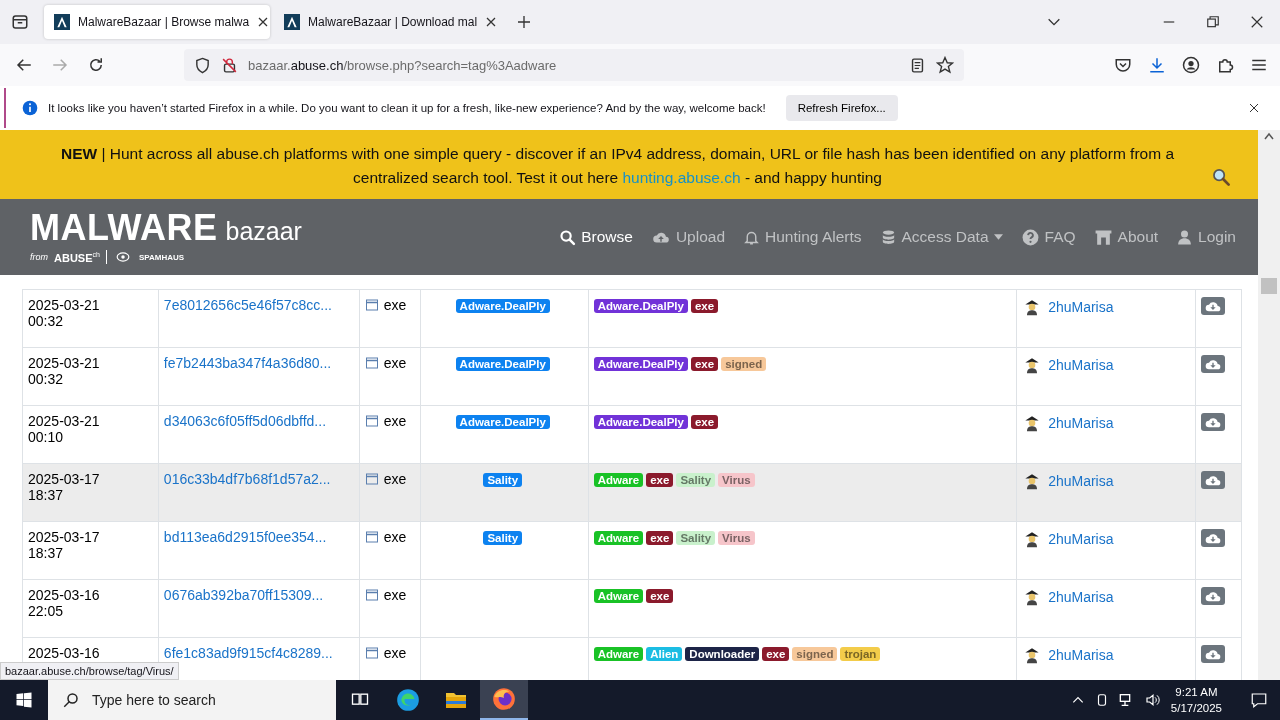 The width and height of the screenshot is (1280, 720). Describe the element at coordinates (124, 228) in the screenshot. I see `logo-title: MALWARE` at that location.